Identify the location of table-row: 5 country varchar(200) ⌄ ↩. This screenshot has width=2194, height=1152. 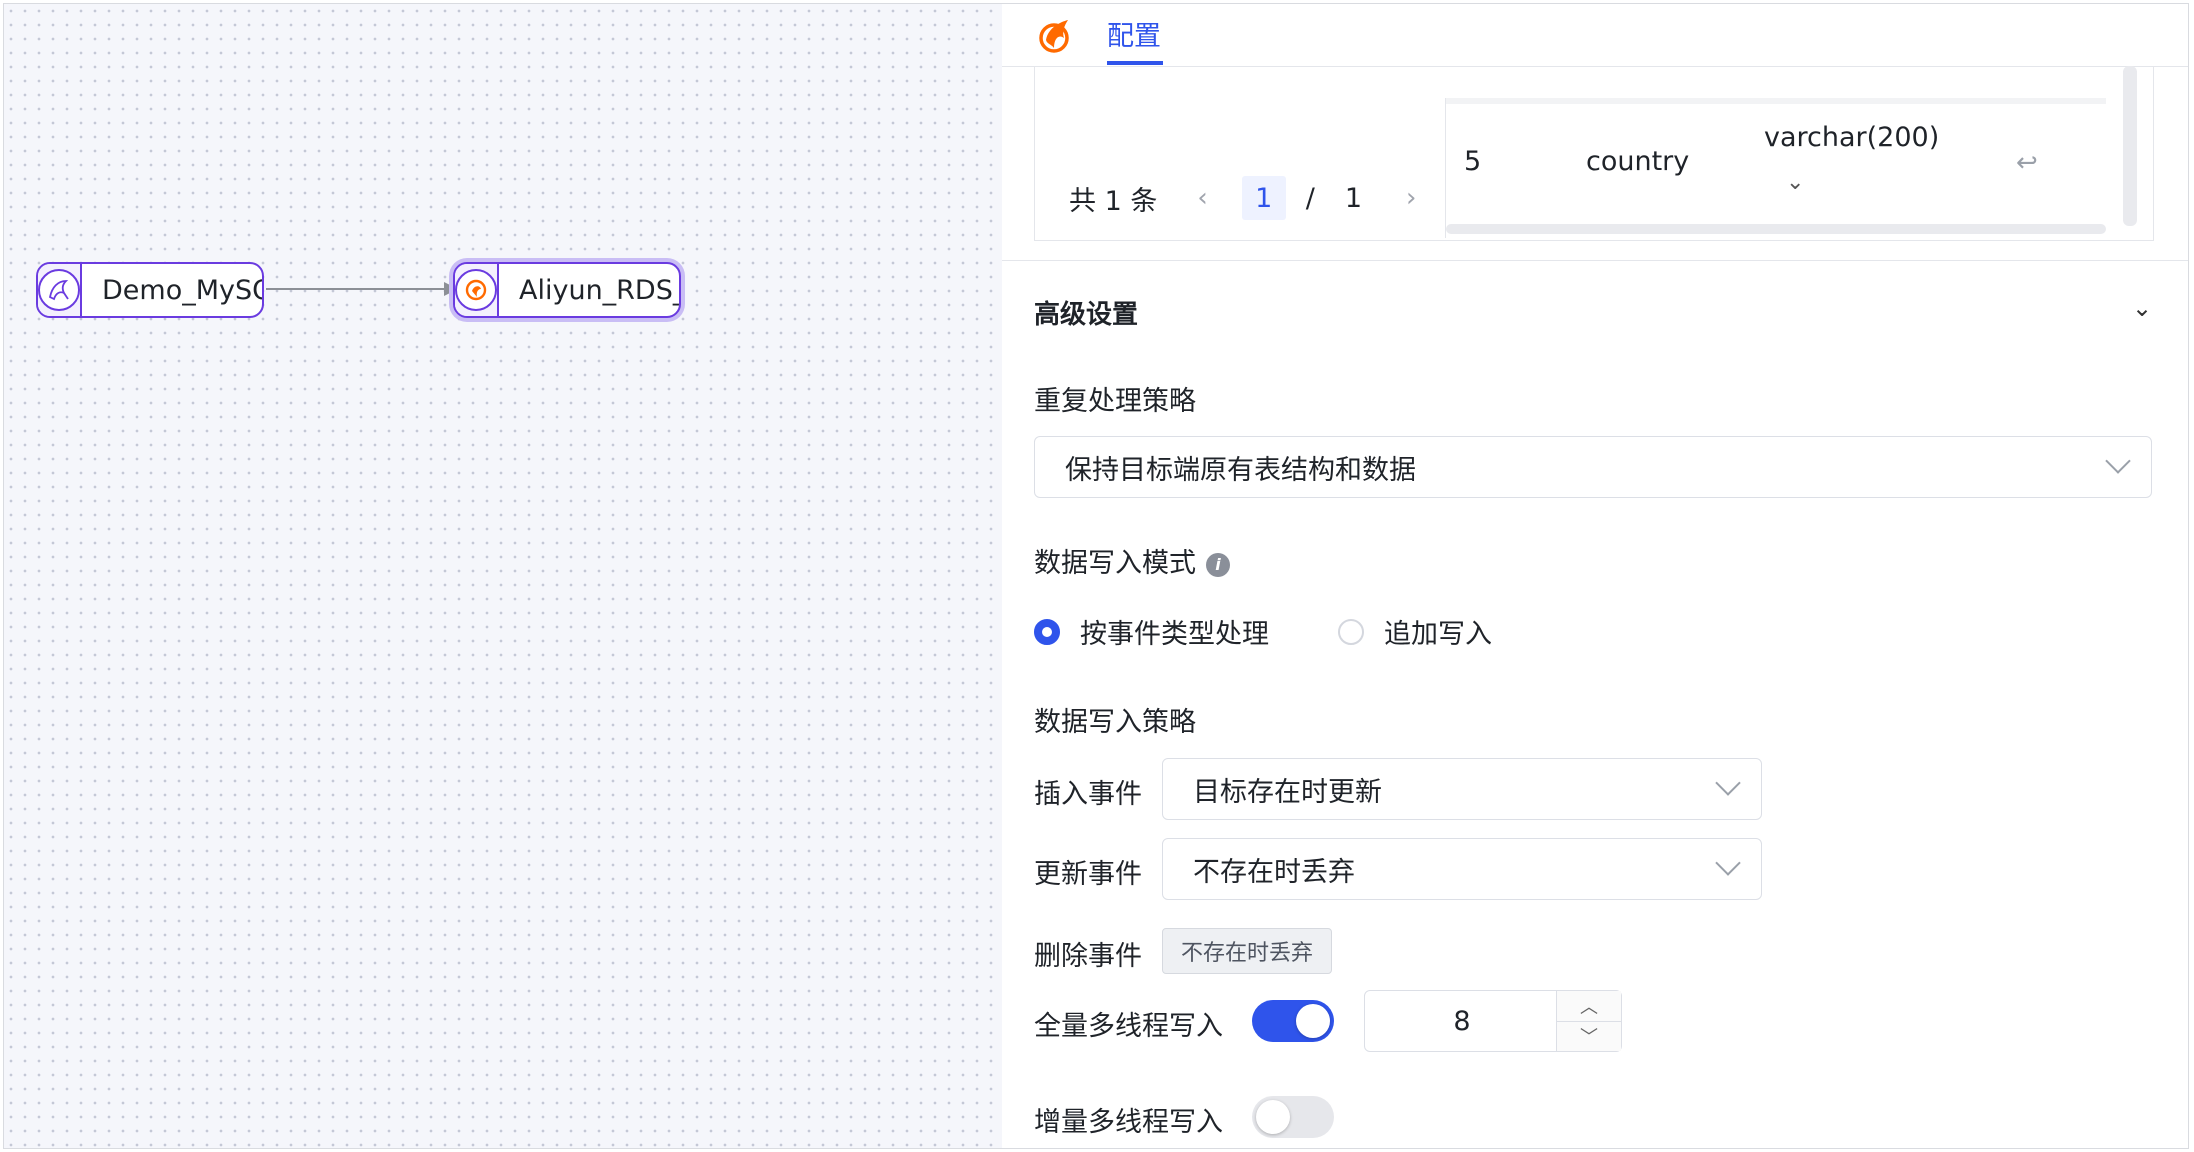
(1776, 168).